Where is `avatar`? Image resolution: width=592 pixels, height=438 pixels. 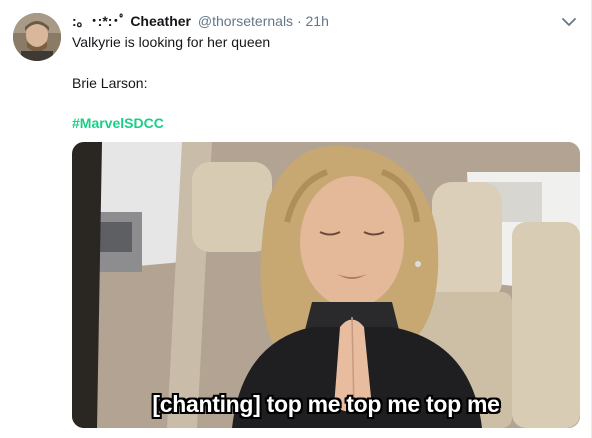
avatar is located at coordinates (37, 37).